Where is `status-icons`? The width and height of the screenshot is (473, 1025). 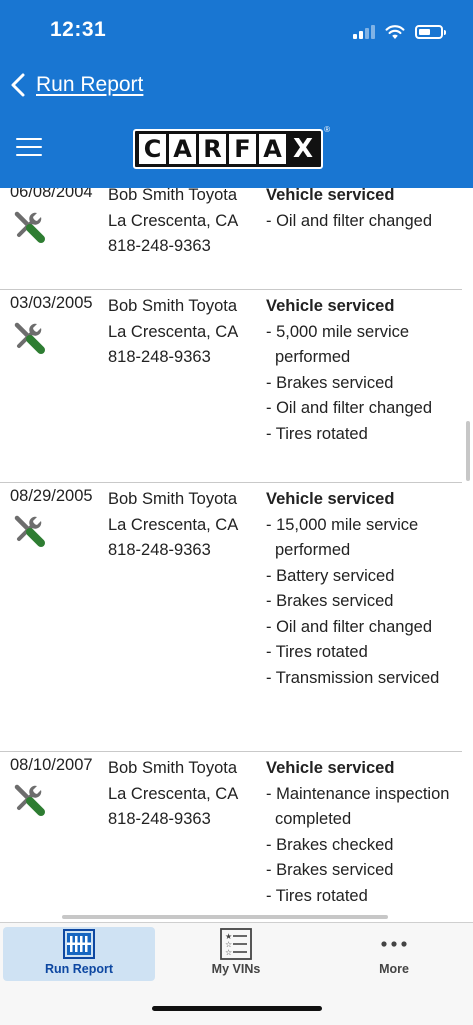 status-icons is located at coordinates (399, 32).